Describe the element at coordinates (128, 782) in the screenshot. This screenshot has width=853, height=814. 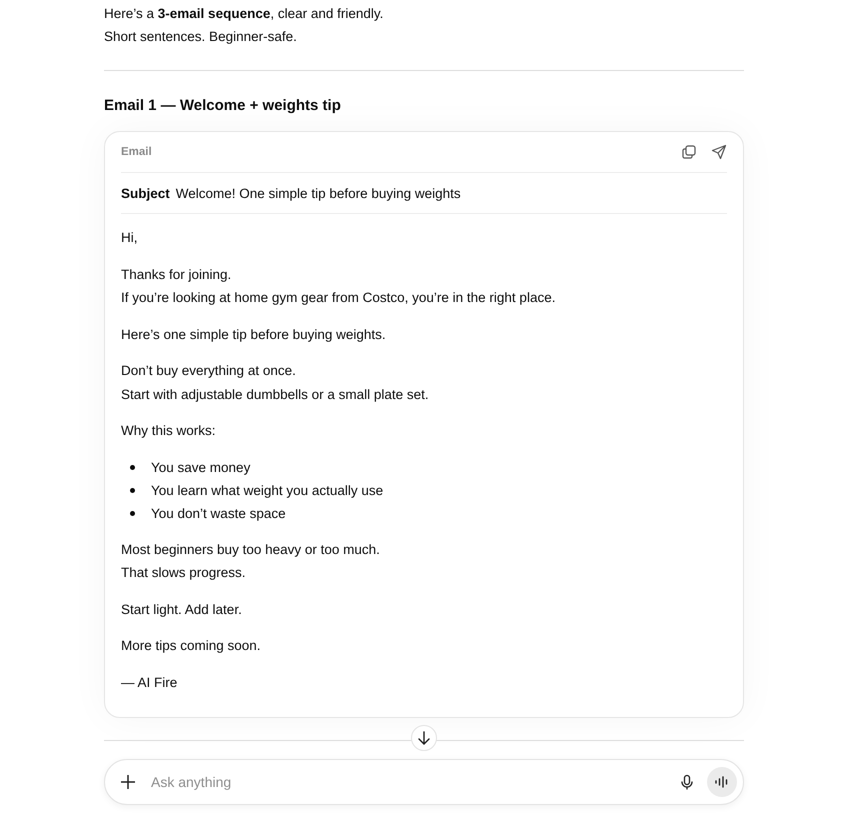
I see `plus-icon` at that location.